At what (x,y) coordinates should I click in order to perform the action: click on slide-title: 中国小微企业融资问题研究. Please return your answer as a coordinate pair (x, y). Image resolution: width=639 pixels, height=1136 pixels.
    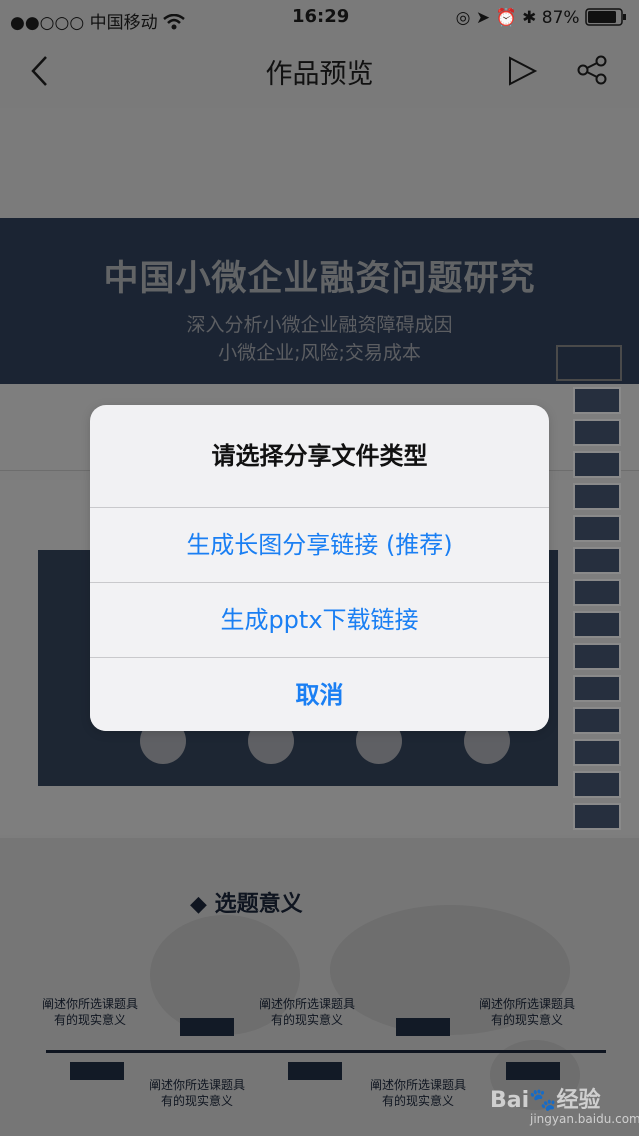
    Looking at the image, I should click on (319, 279).